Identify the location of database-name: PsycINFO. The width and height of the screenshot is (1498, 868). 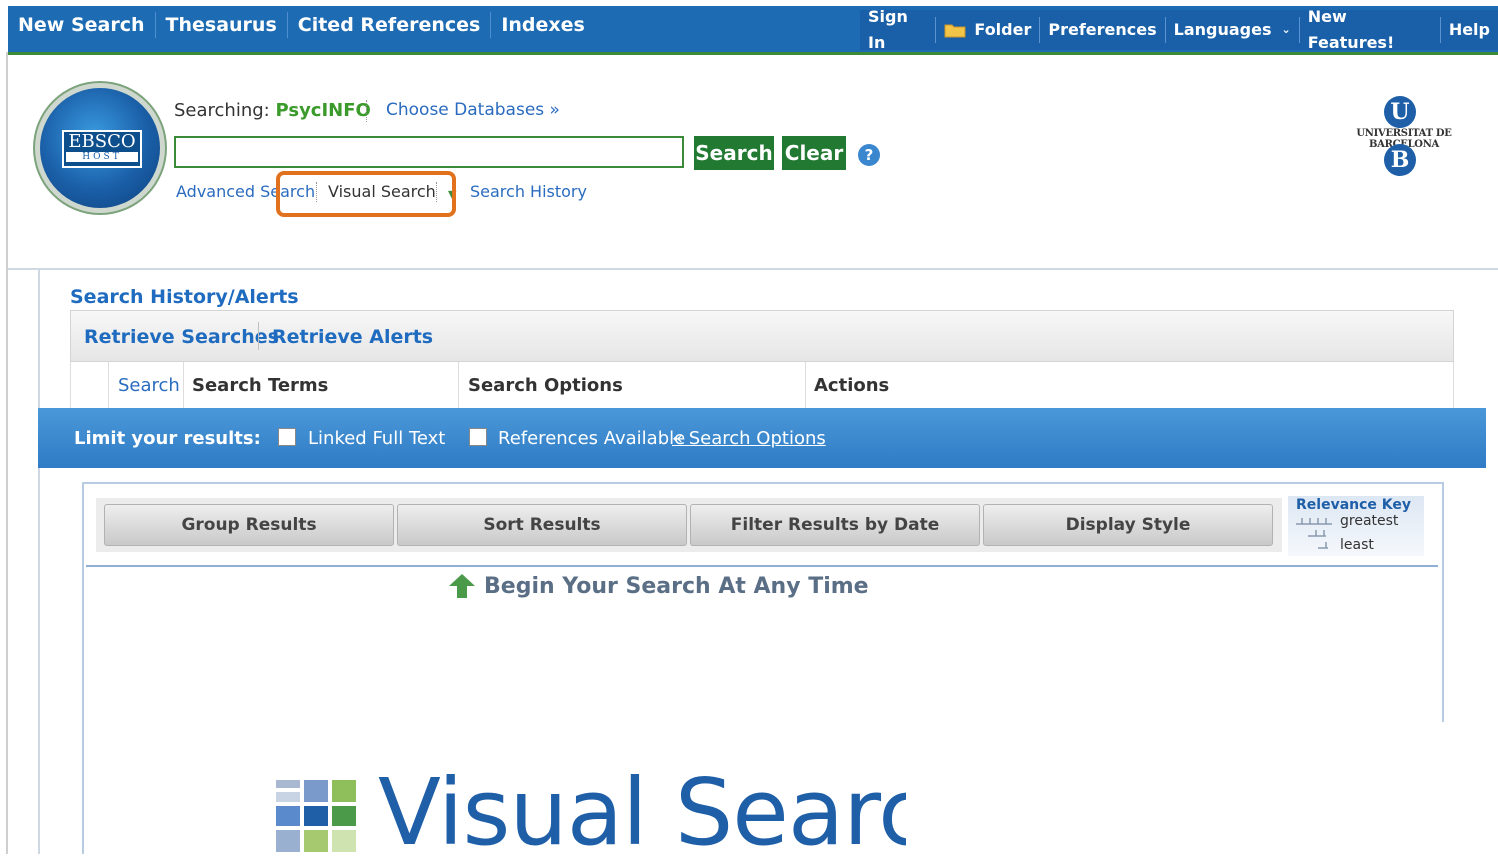
(323, 110).